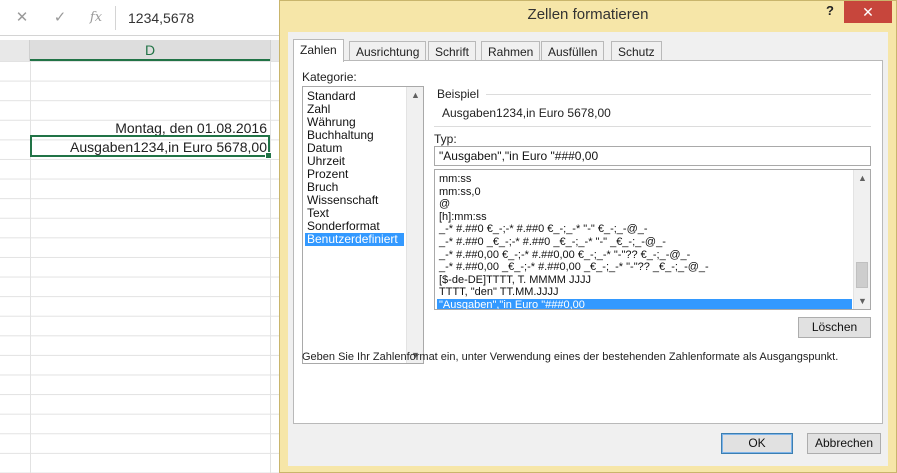 The image size is (897, 473). What do you see at coordinates (115, 18) in the screenshot?
I see `formula-bar-divider` at bounding box center [115, 18].